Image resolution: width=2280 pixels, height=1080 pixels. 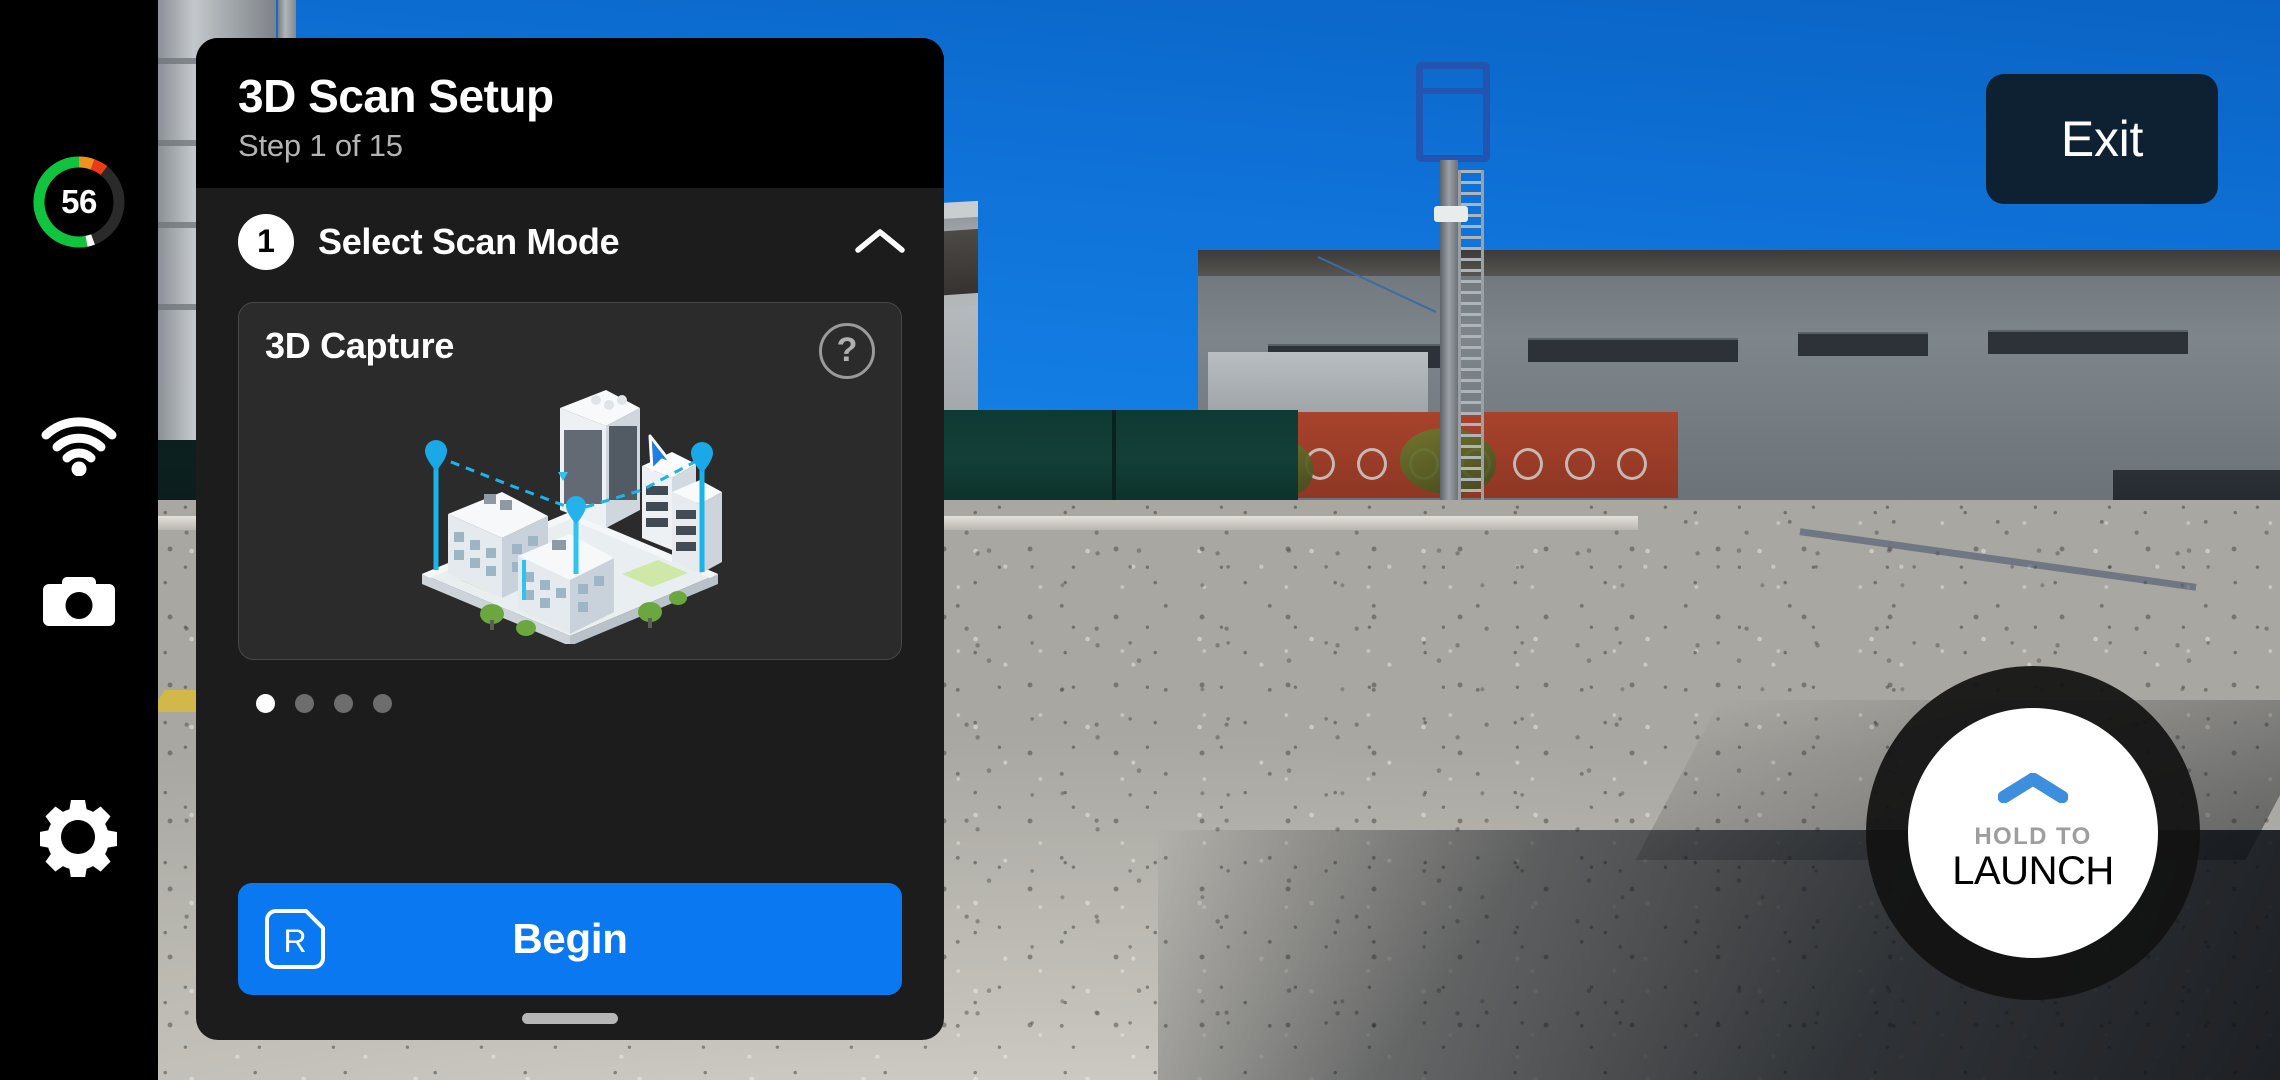 I want to click on panel-footer: R Begin, so click(x=570, y=961).